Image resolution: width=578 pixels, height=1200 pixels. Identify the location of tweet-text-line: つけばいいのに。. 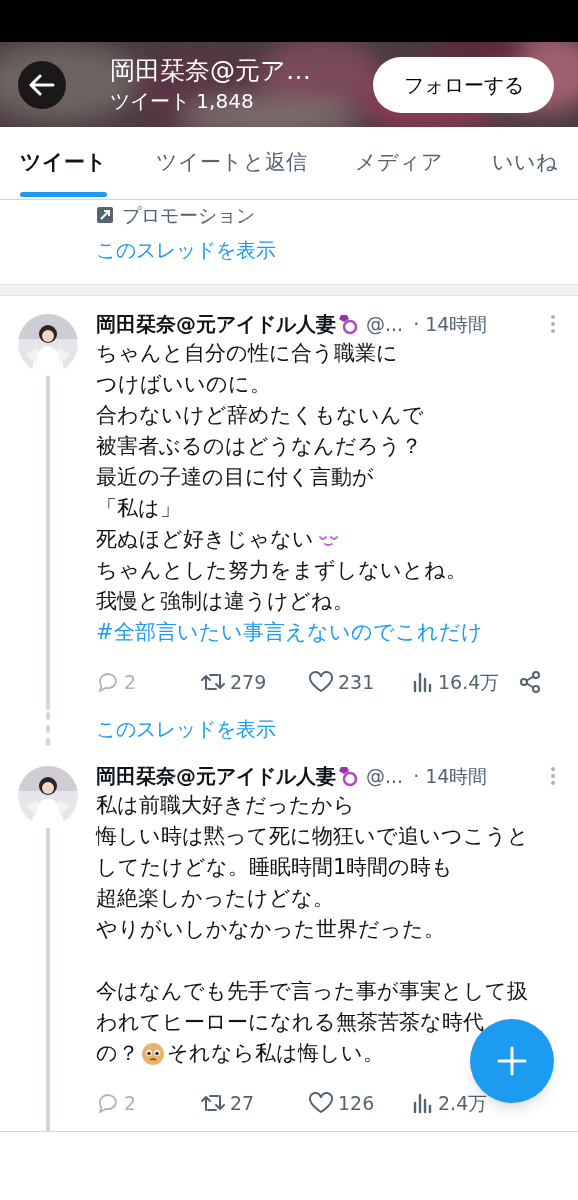
(183, 384).